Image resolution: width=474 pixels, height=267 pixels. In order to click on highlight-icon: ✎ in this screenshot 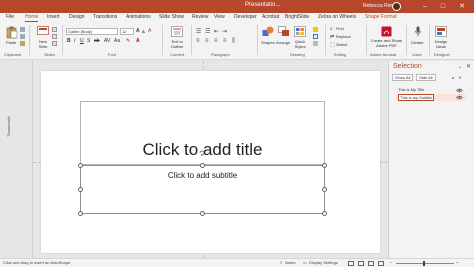, I will do `click(128, 41)`.